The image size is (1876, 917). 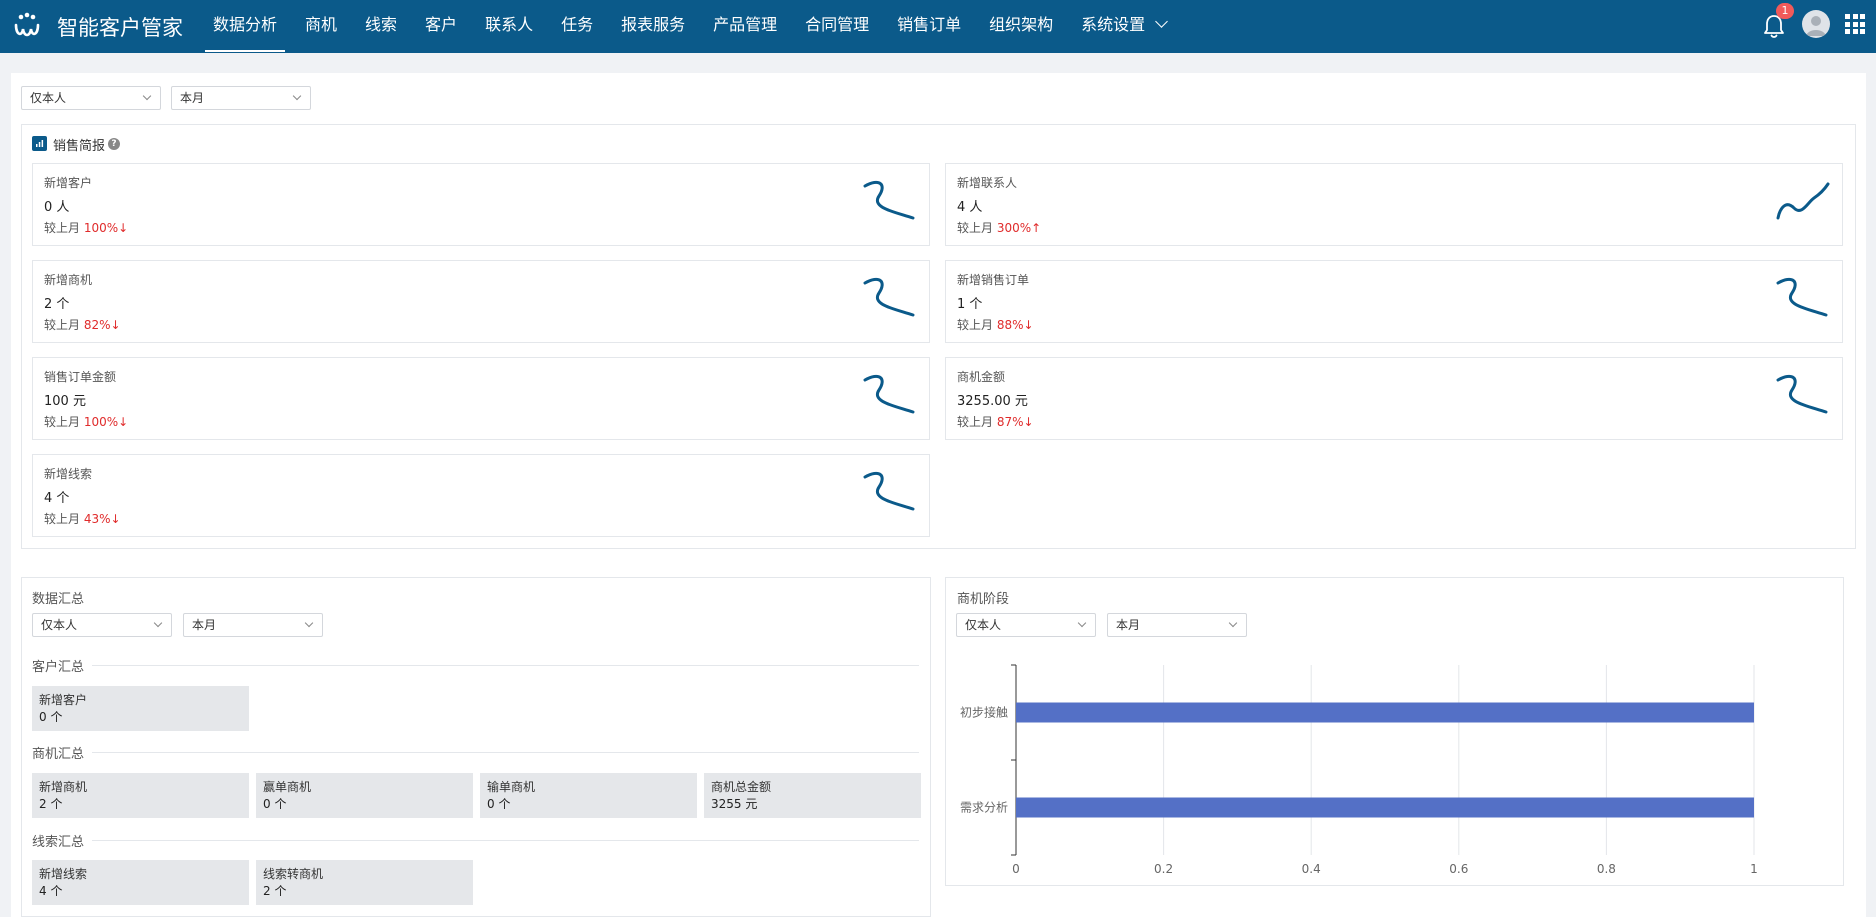 I want to click on nav-item-system-settings-label: 系统设置, so click(x=1113, y=24).